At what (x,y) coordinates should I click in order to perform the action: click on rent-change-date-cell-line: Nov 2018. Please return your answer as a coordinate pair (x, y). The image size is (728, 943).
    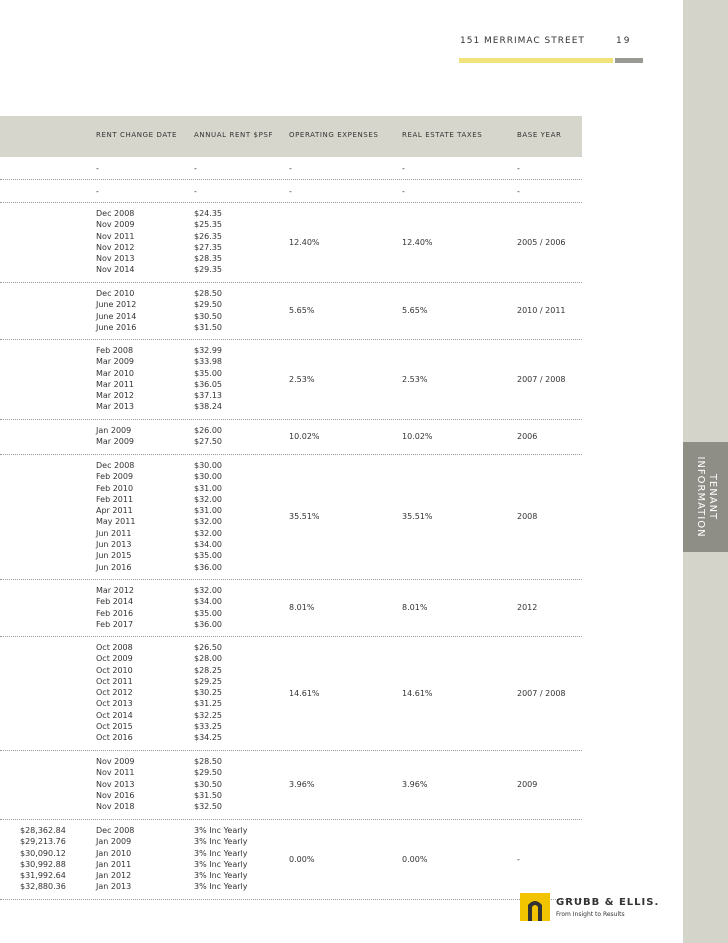
    Looking at the image, I should click on (115, 807).